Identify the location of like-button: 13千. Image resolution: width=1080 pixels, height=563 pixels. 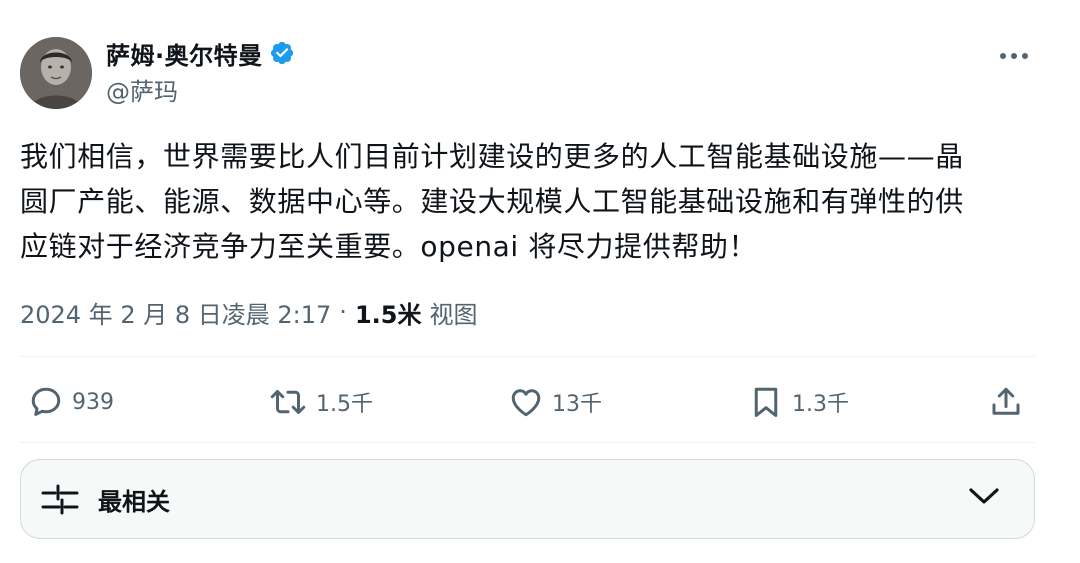
(555, 402).